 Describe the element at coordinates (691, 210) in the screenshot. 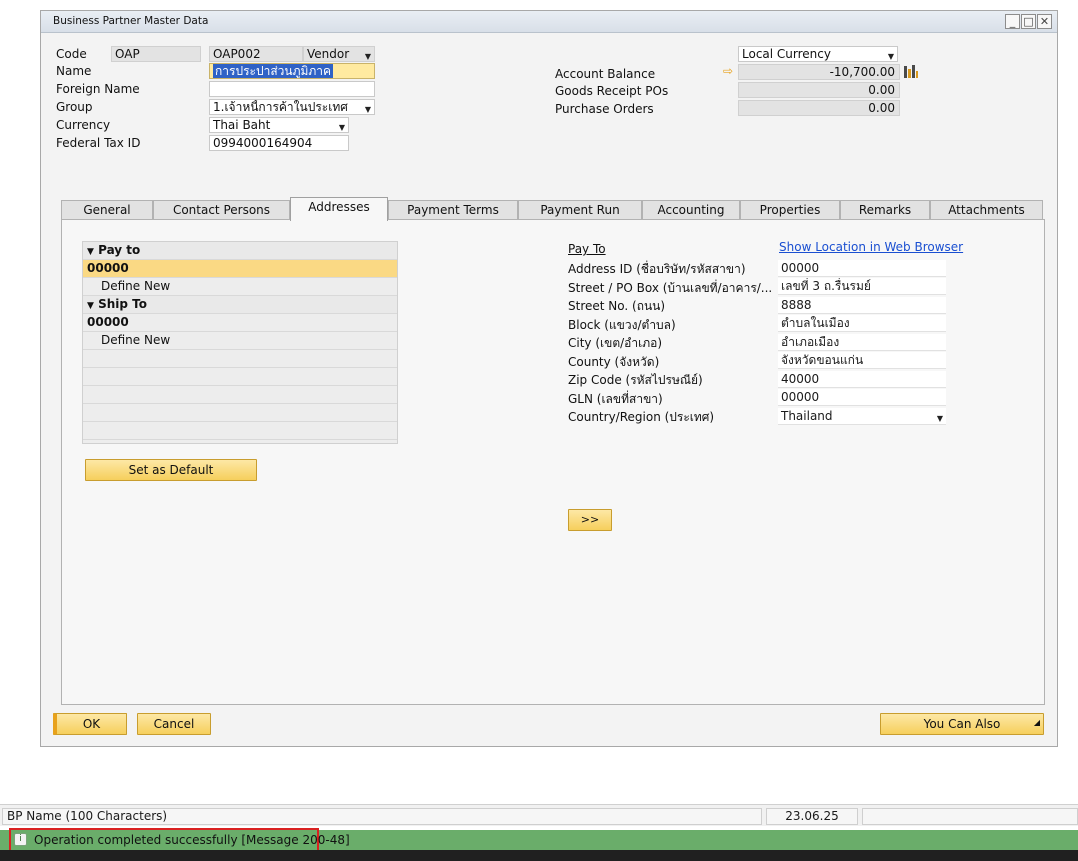

I see `tab-accounting: Accounting` at that location.